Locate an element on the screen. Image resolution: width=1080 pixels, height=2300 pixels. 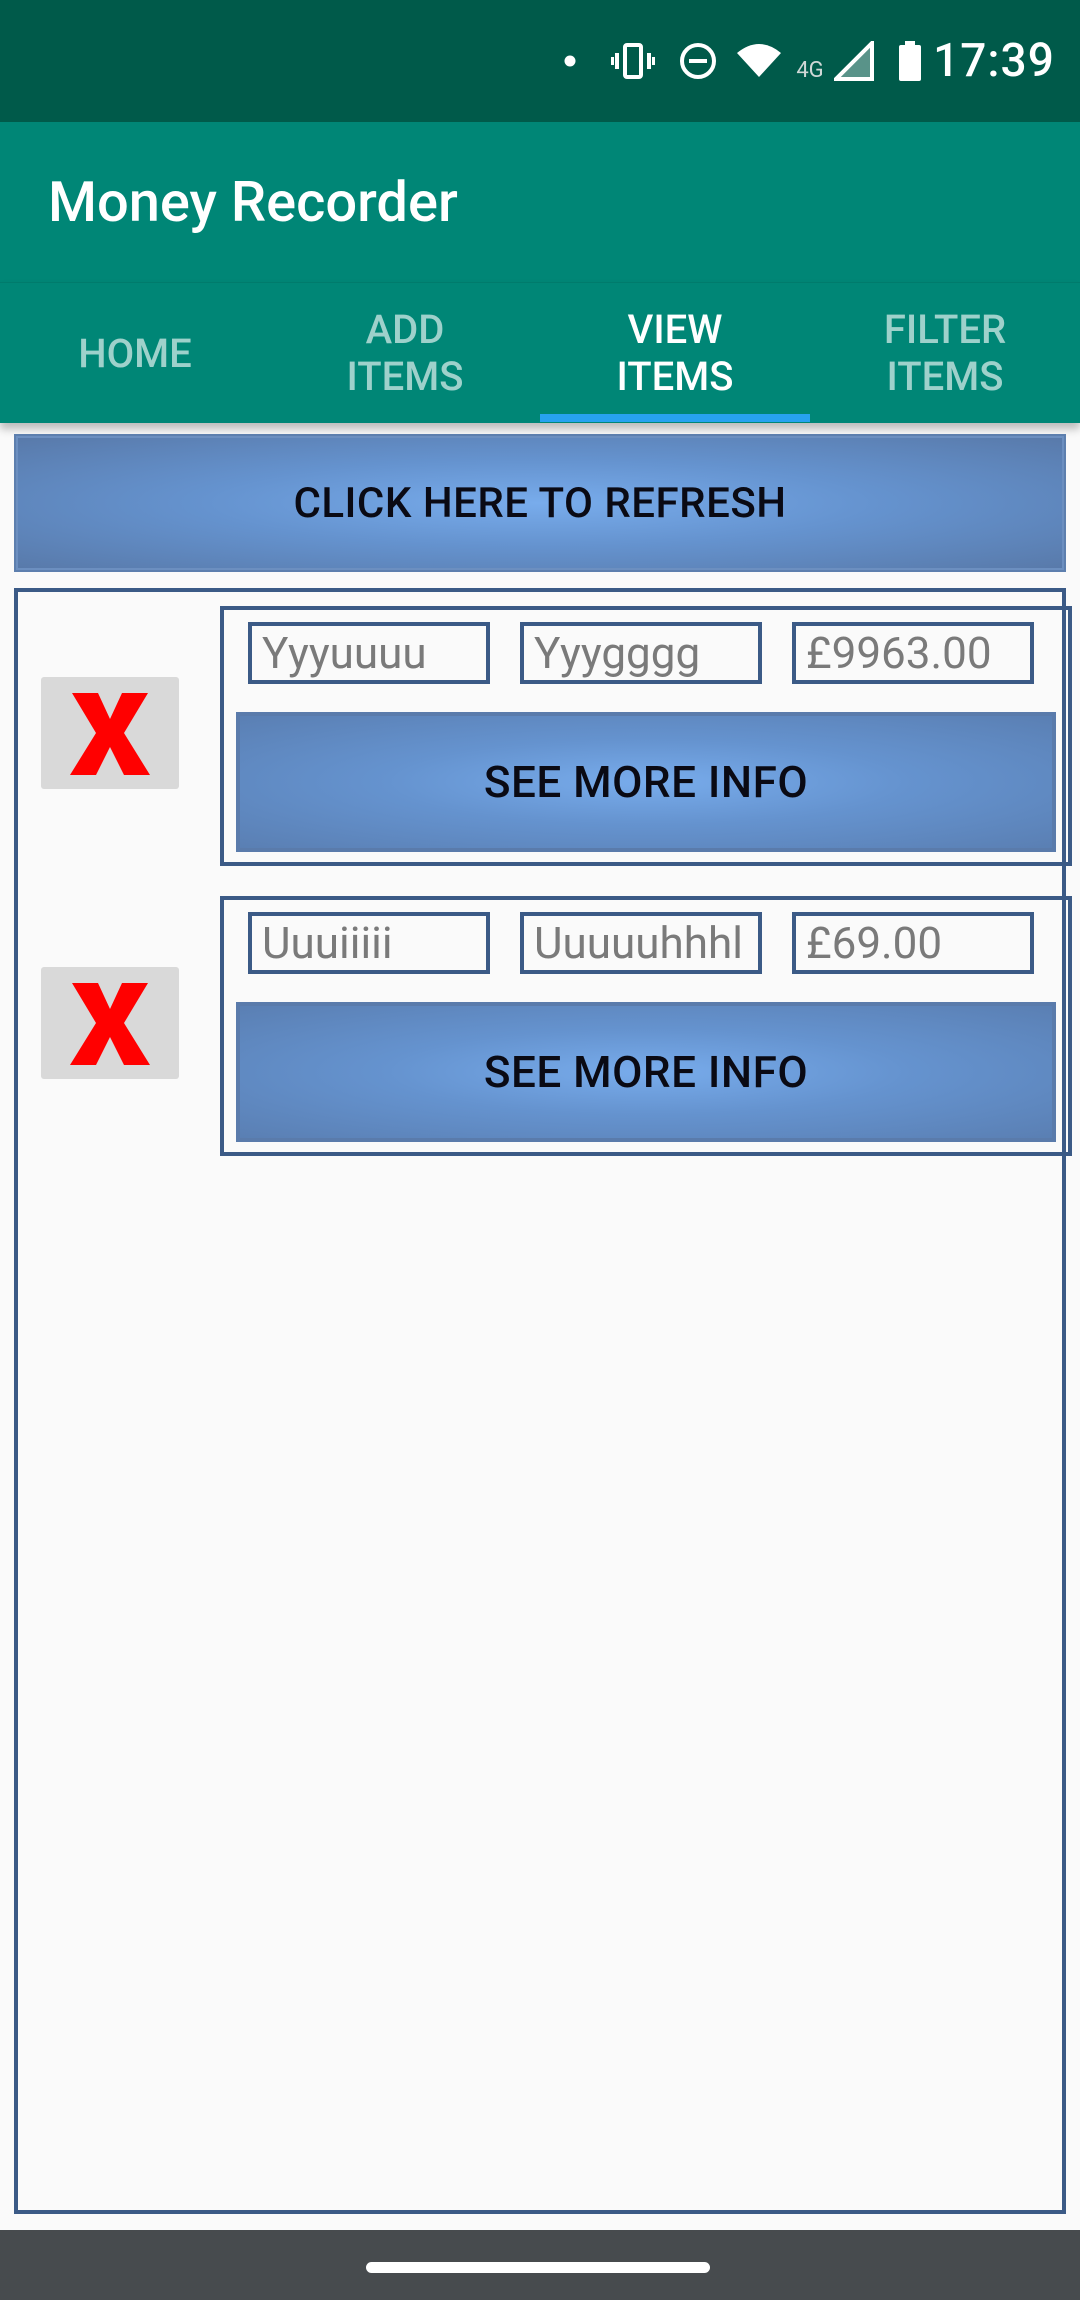
list-item: Uuuiiiii Uuuuuhhhl £69.00 SEE MORE INFO is located at coordinates (646, 1026).